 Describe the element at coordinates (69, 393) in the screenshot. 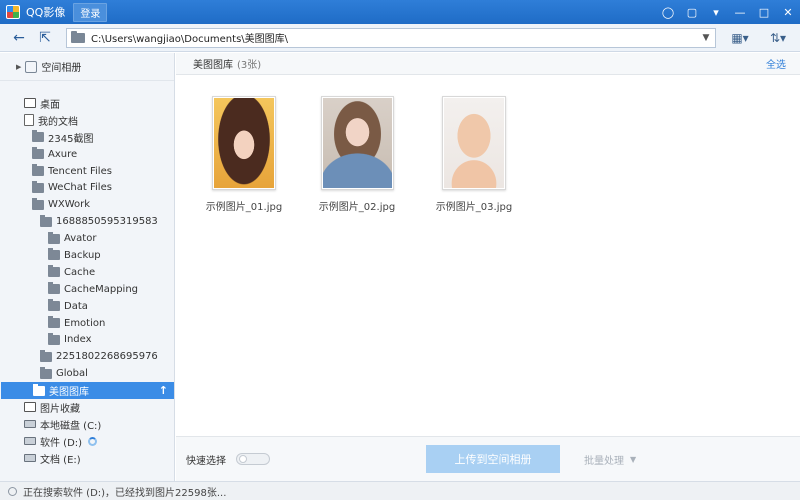

I see `tree-item-label: 美图图库` at that location.